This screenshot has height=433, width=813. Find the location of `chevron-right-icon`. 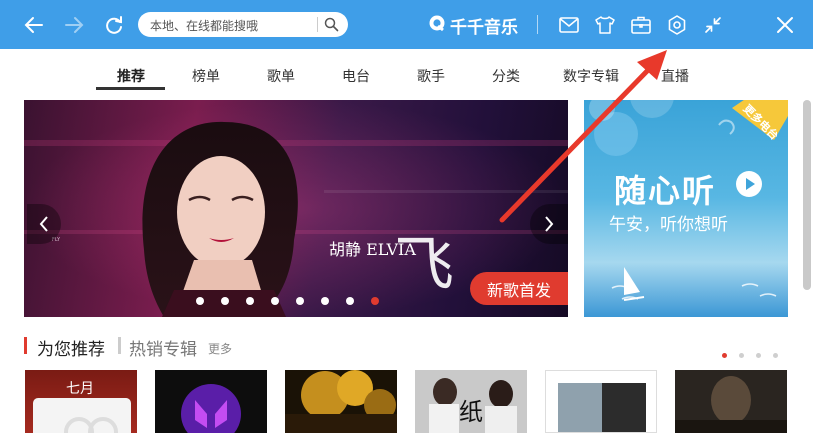

chevron-right-icon is located at coordinates (549, 224).